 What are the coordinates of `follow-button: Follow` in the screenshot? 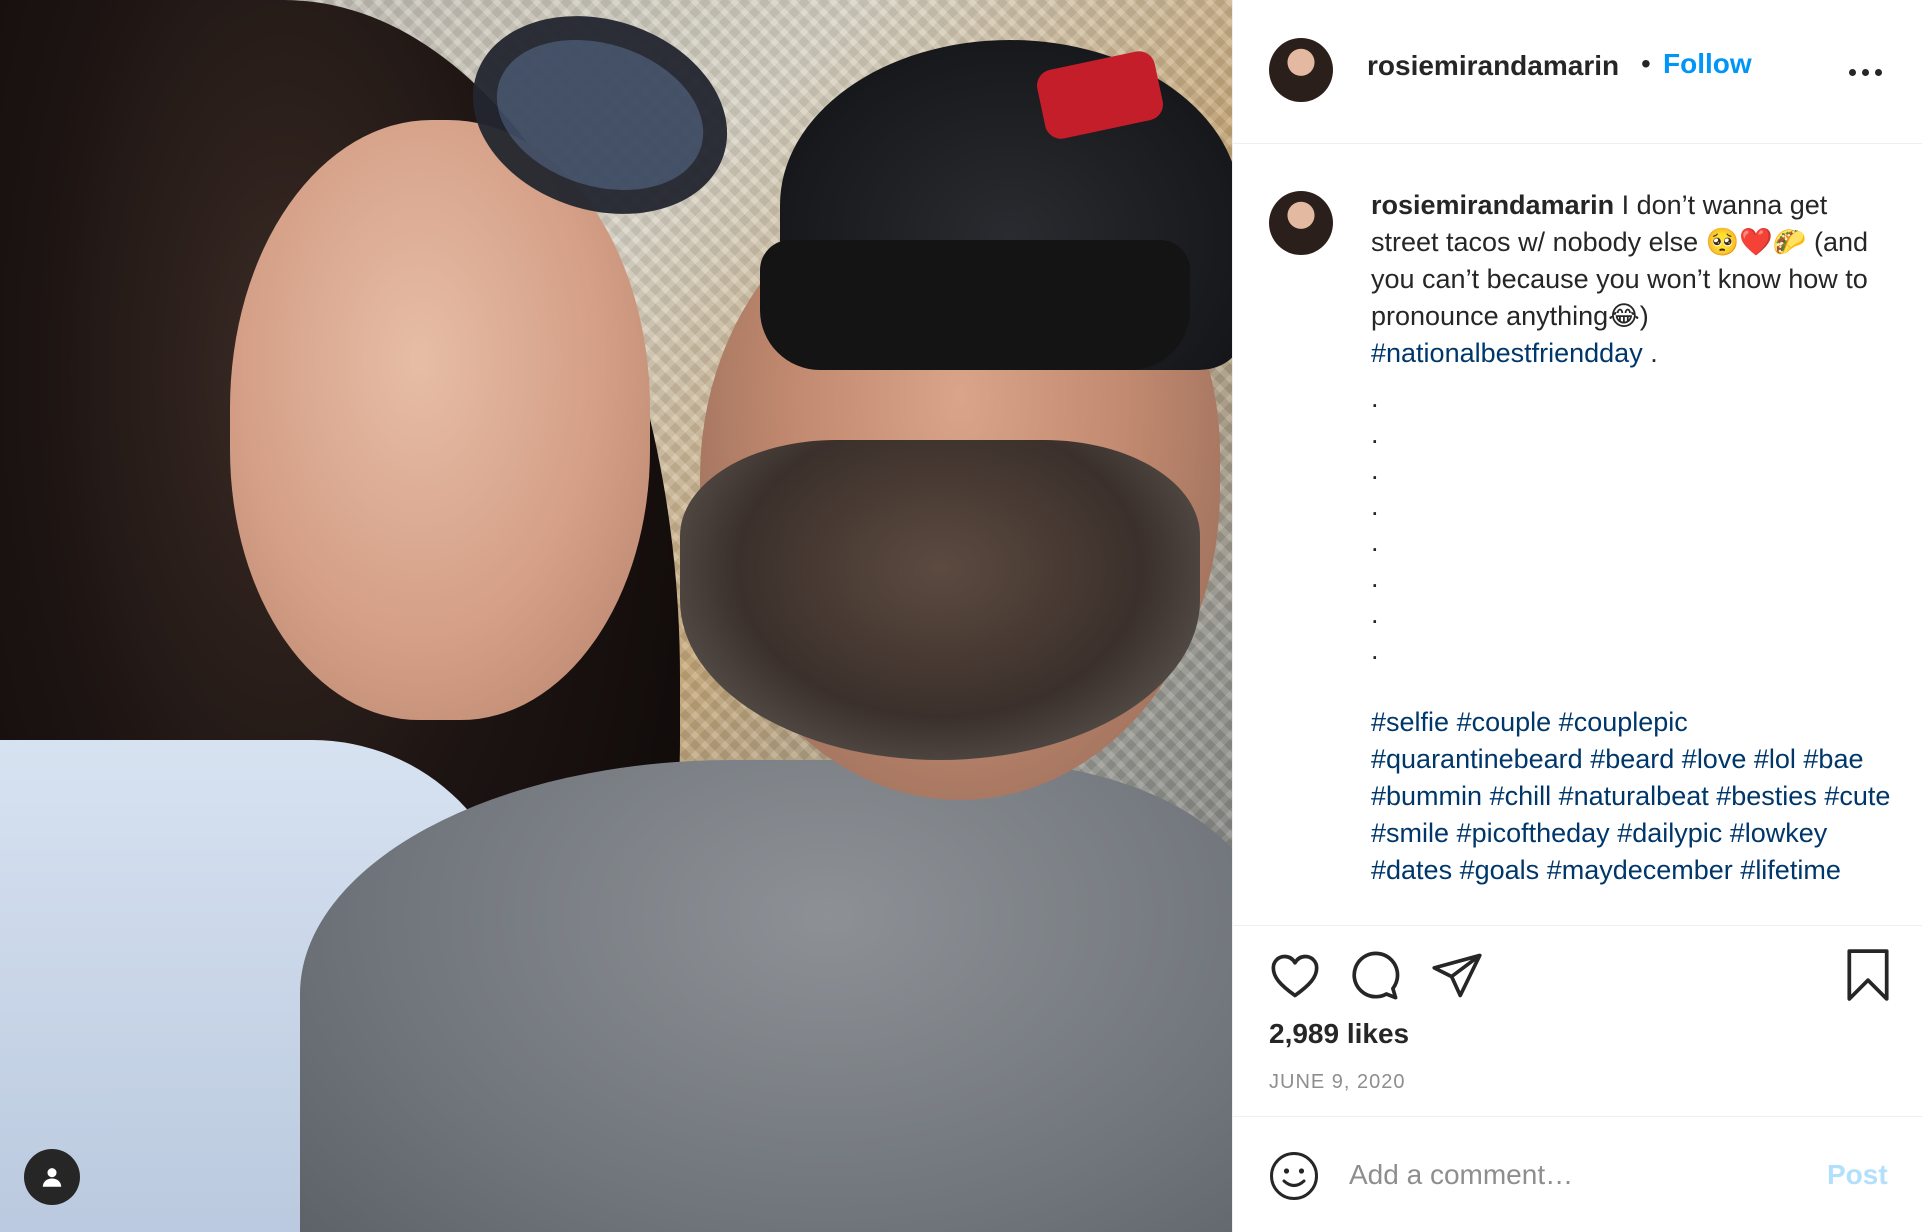 It's located at (1707, 64).